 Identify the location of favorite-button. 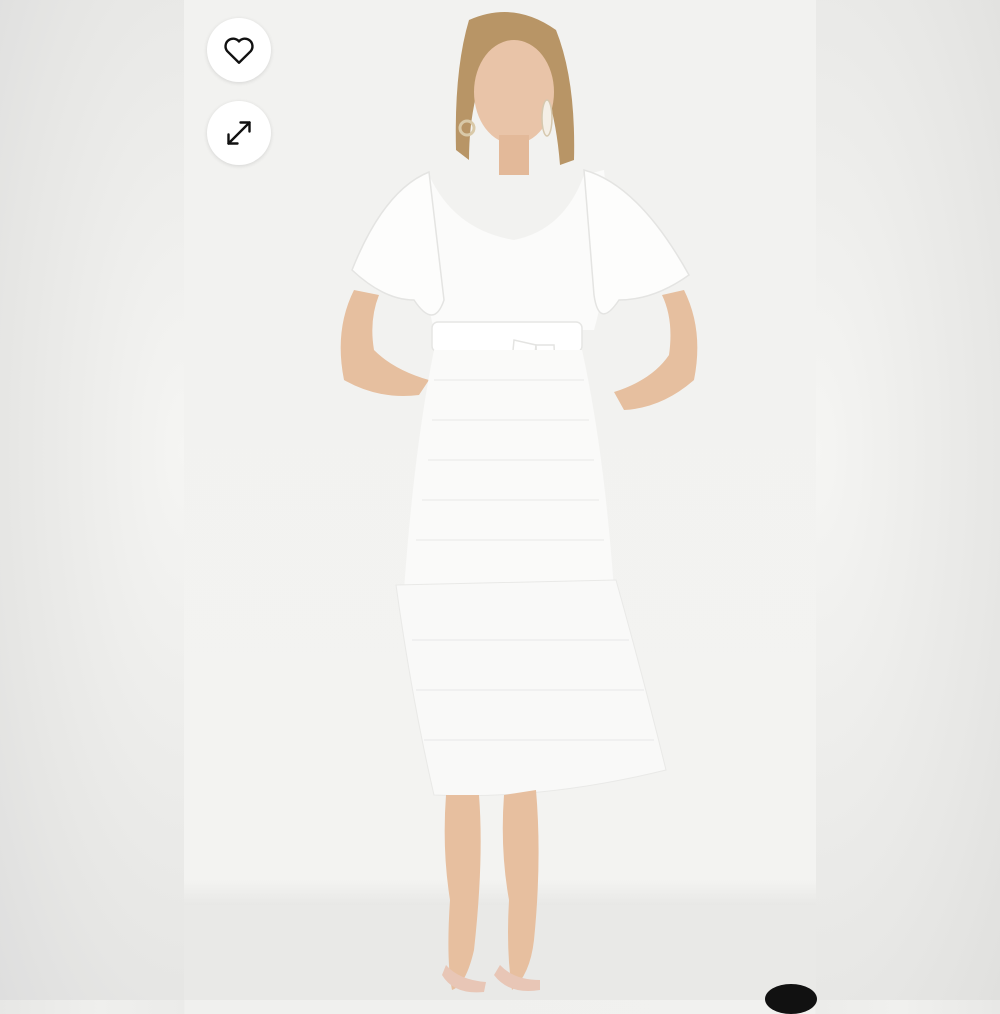
(239, 50).